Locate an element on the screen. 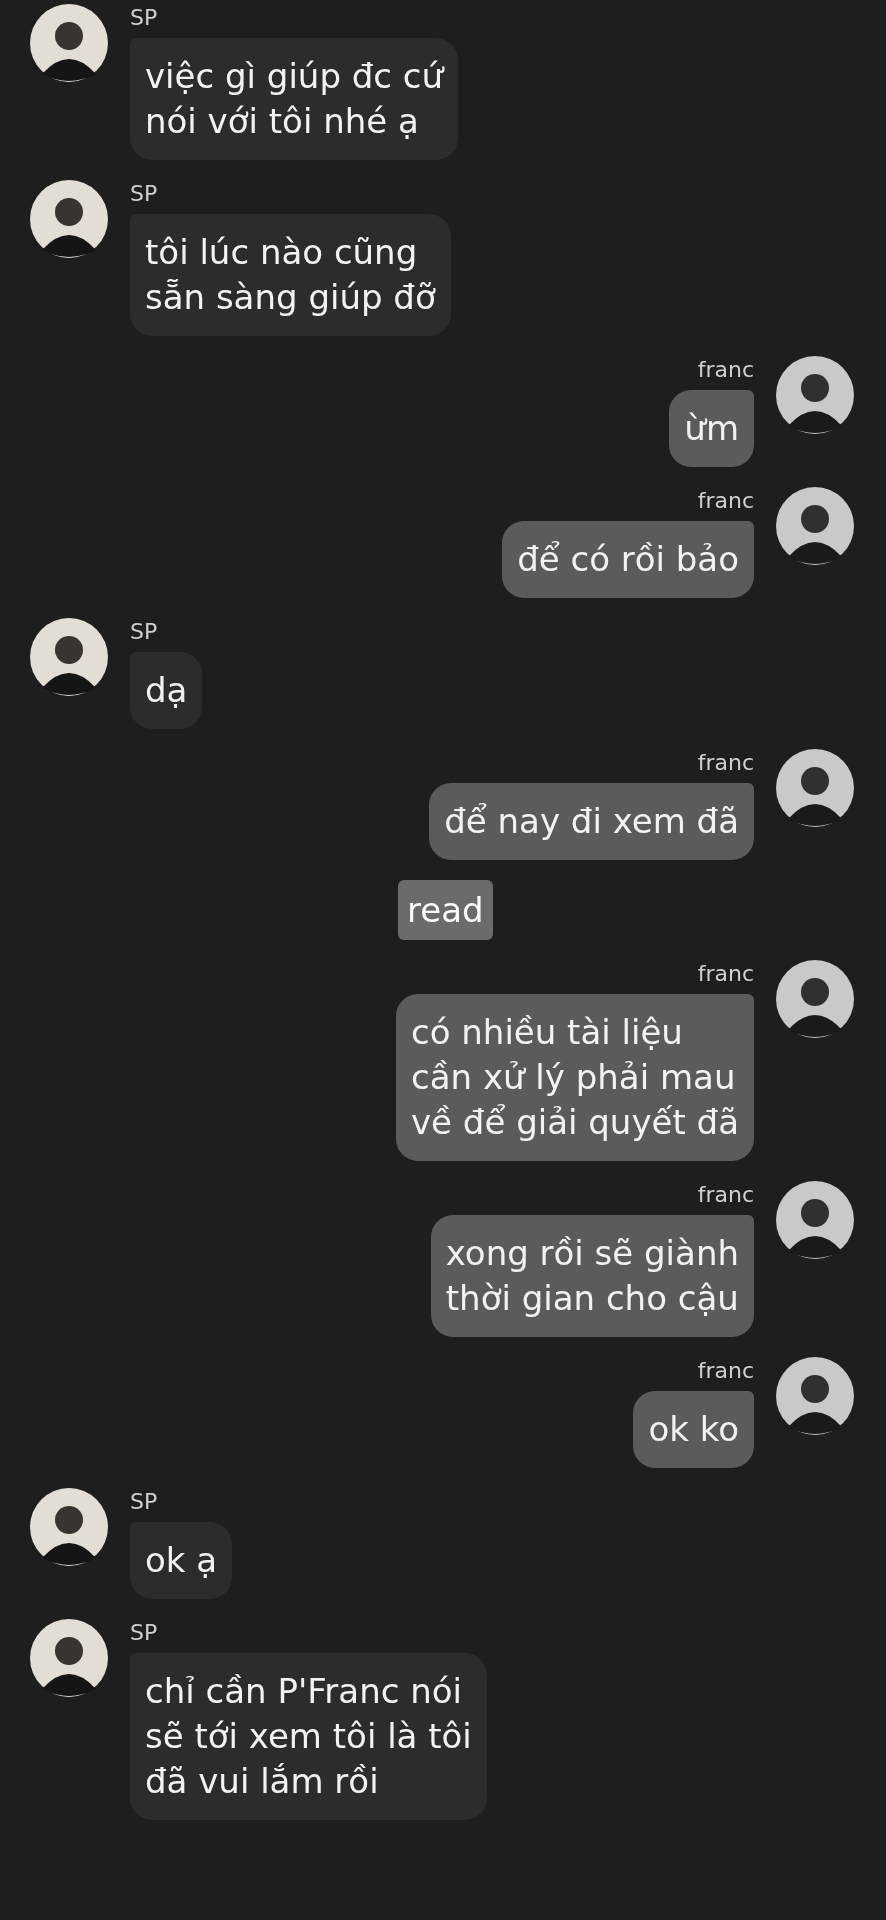 The height and width of the screenshot is (1920, 886). message-bubble: xong rồi sẽ giành thời gian cho cậu is located at coordinates (592, 1276).